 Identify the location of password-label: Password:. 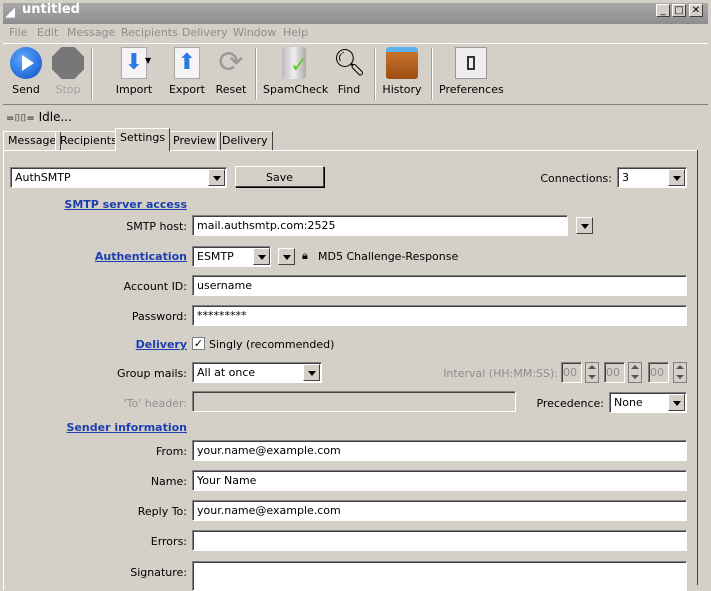
(159, 316).